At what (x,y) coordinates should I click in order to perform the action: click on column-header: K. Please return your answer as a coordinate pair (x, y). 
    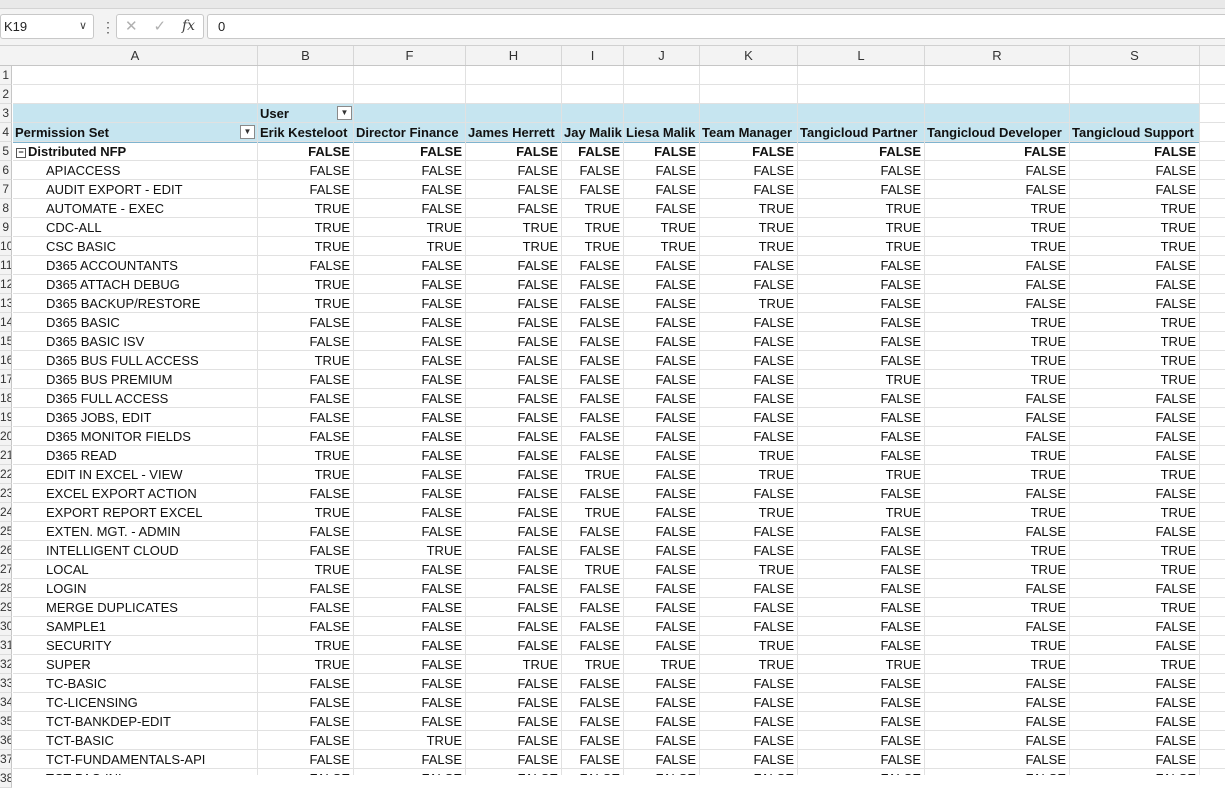
    Looking at the image, I should click on (749, 55).